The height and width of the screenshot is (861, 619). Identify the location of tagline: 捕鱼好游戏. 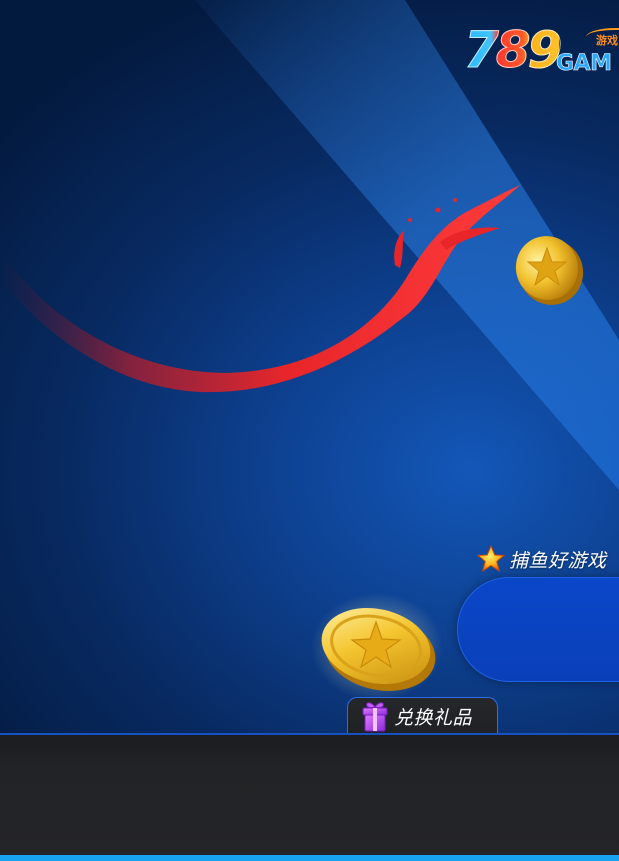
(542, 559).